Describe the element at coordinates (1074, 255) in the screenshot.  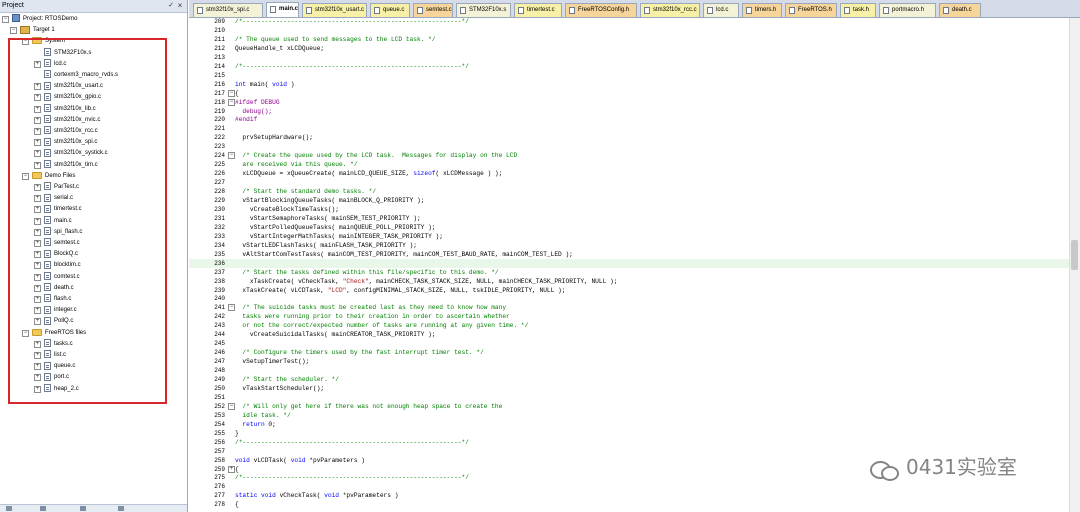
I see `scrollbar-thumb` at that location.